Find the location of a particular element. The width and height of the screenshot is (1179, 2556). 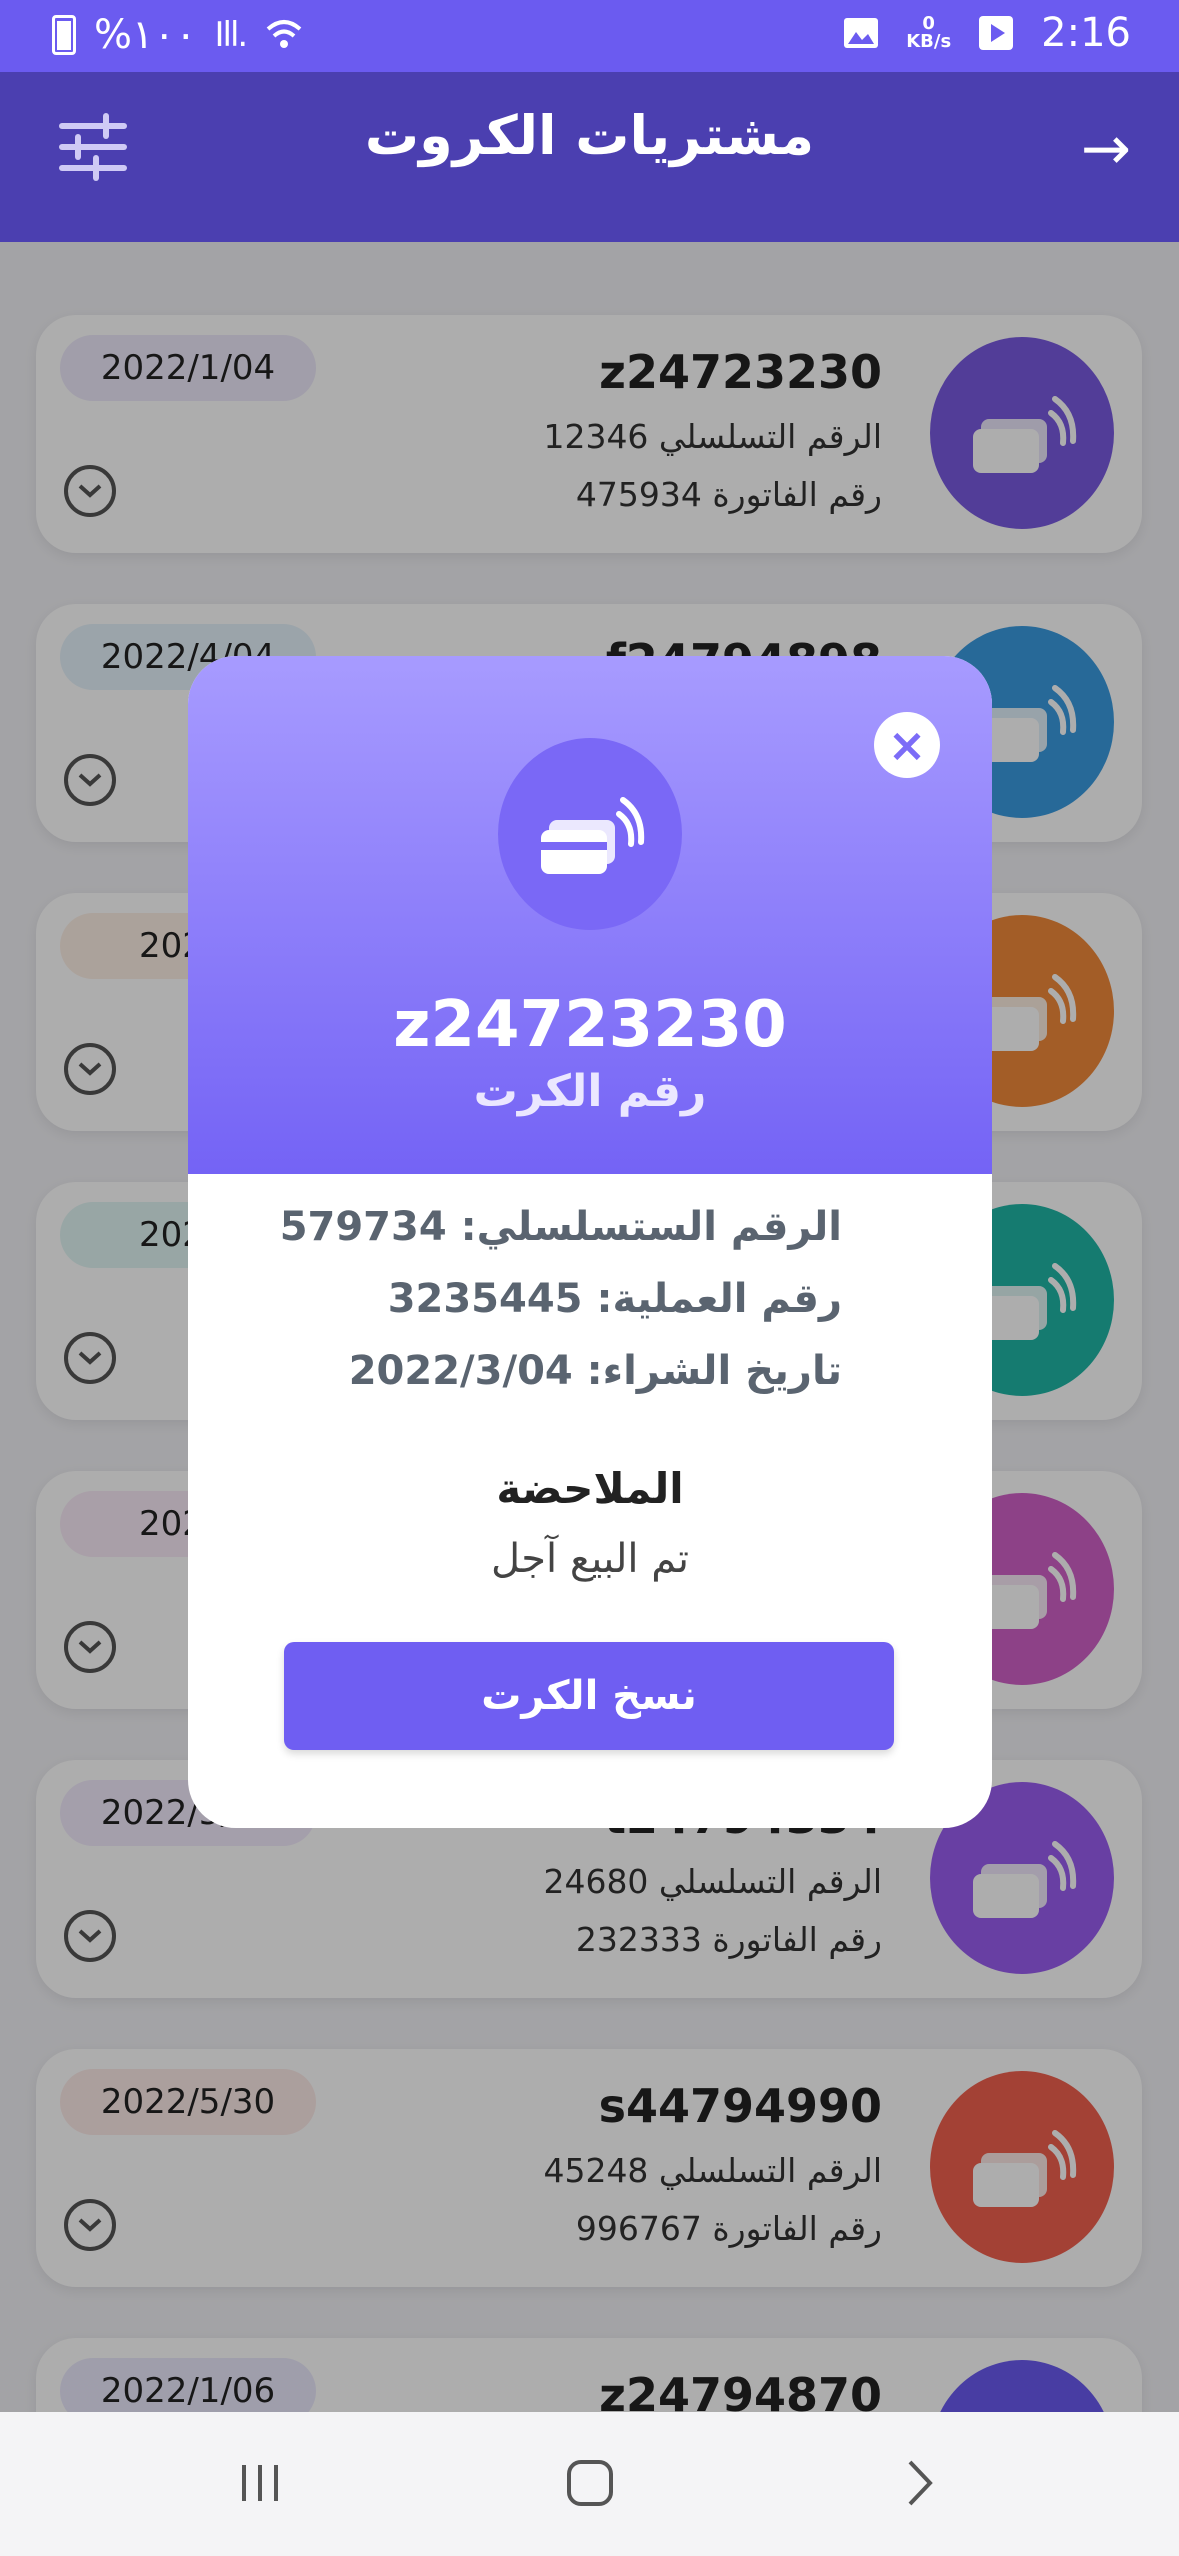

card-icon is located at coordinates (590, 834).